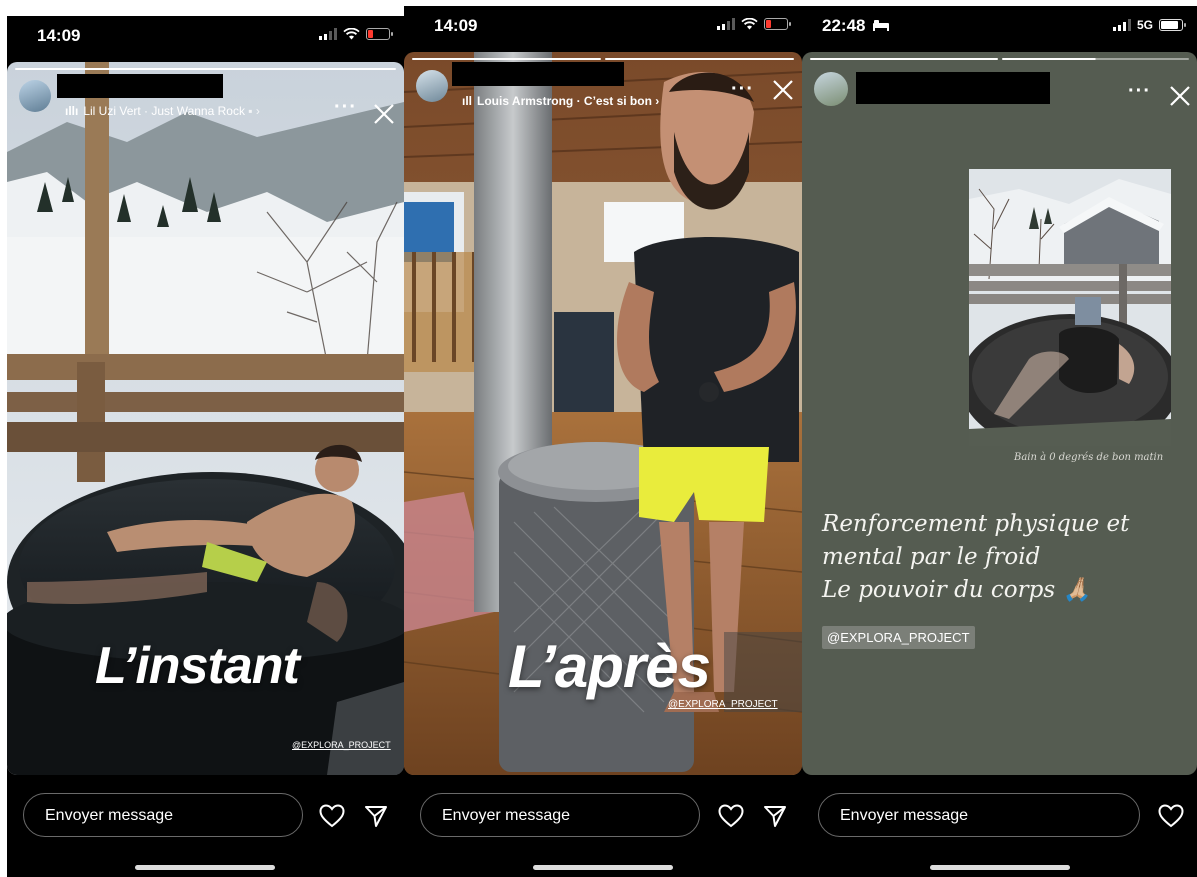 Image resolution: width=1197 pixels, height=877 pixels. Describe the element at coordinates (1089, 457) in the screenshot. I see `photo-caption: Bain à 0 degrés de bon matin` at that location.